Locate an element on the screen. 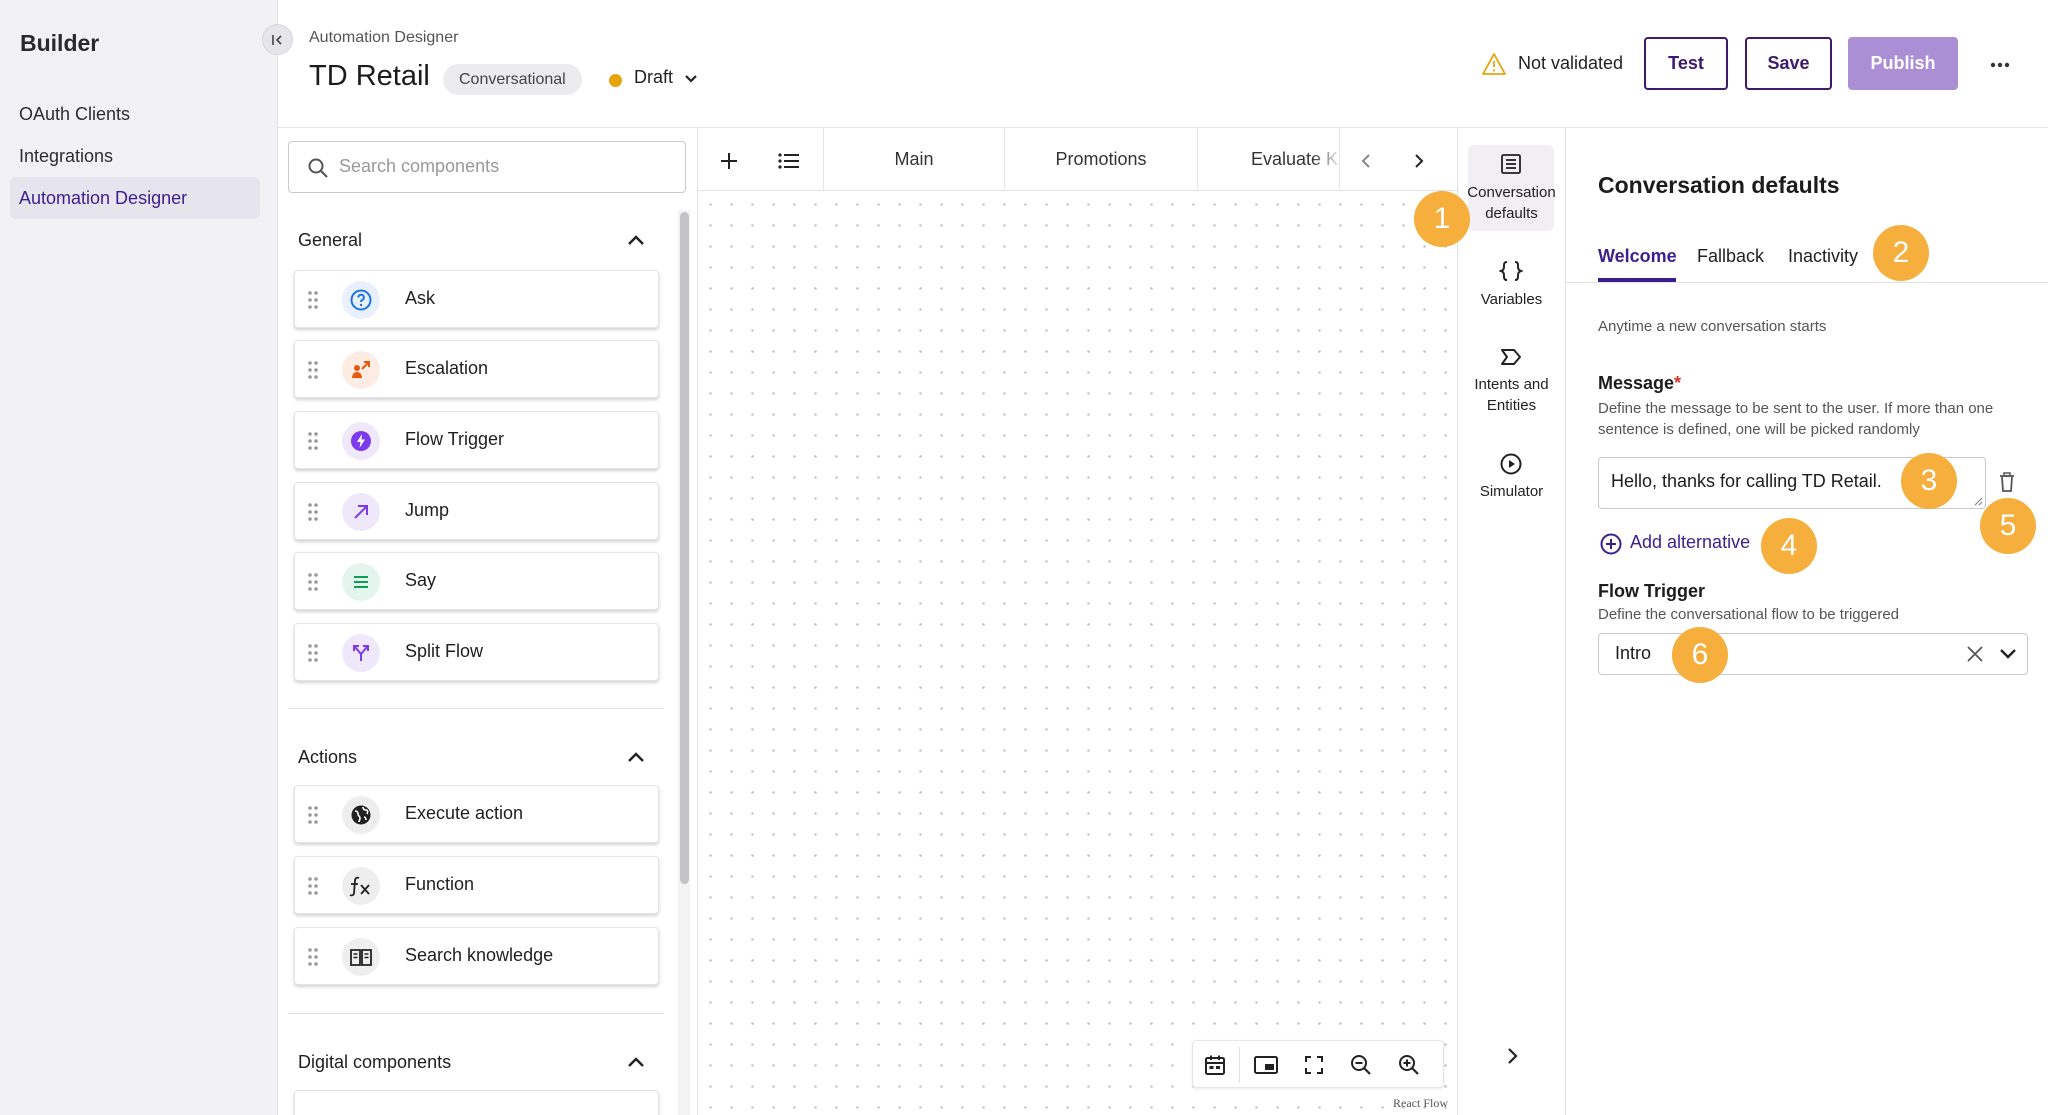 The height and width of the screenshot is (1115, 2048). delete-message-icon is located at coordinates (2007, 482).